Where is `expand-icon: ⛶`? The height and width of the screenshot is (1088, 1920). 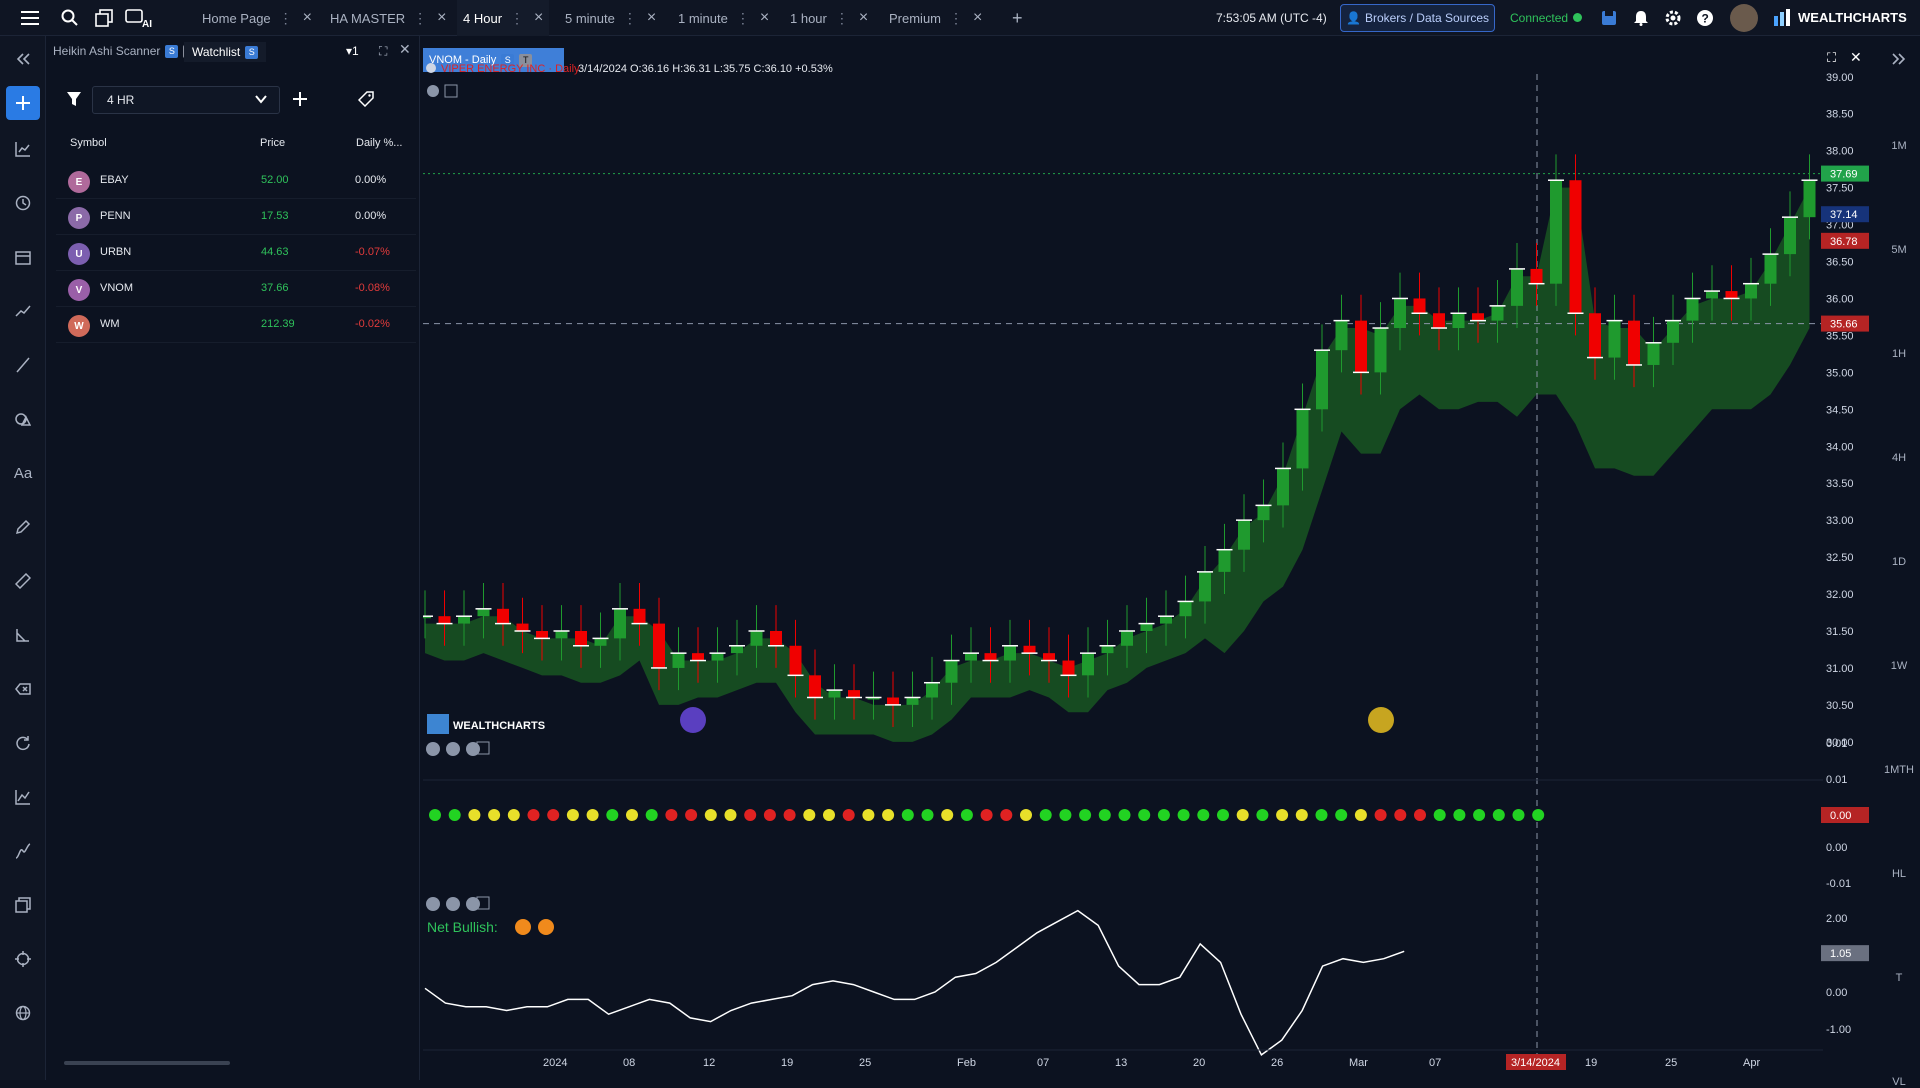
expand-icon: ⛶ is located at coordinates (383, 51).